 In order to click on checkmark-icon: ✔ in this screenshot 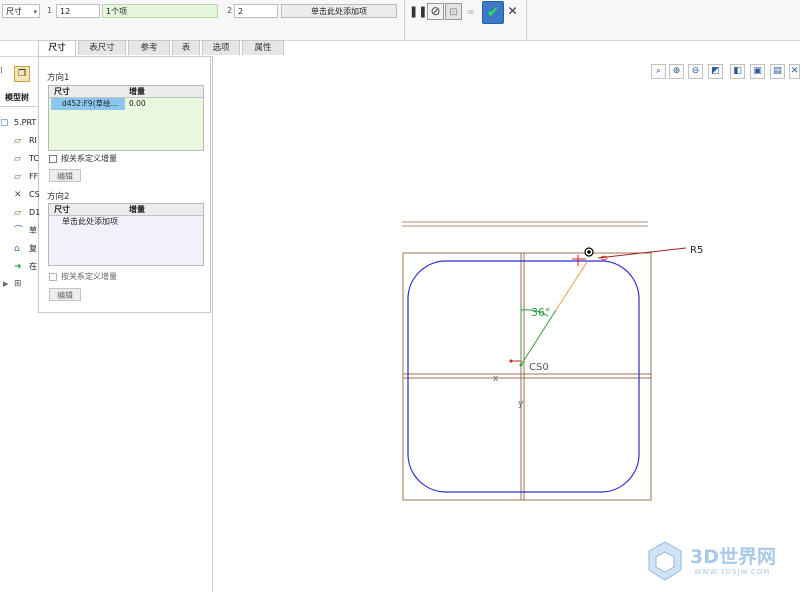, I will do `click(493, 12)`.